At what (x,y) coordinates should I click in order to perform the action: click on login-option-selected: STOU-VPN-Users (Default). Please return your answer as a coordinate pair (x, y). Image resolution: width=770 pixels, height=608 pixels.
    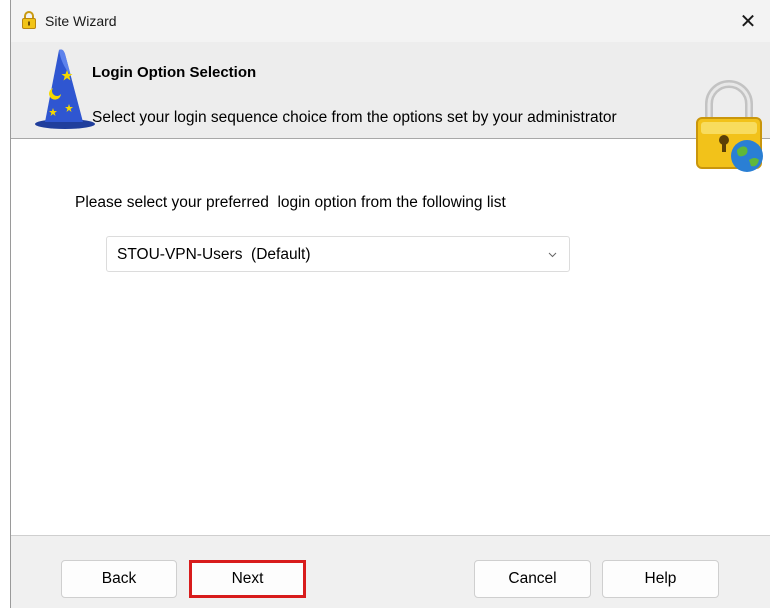
    Looking at the image, I should click on (214, 254).